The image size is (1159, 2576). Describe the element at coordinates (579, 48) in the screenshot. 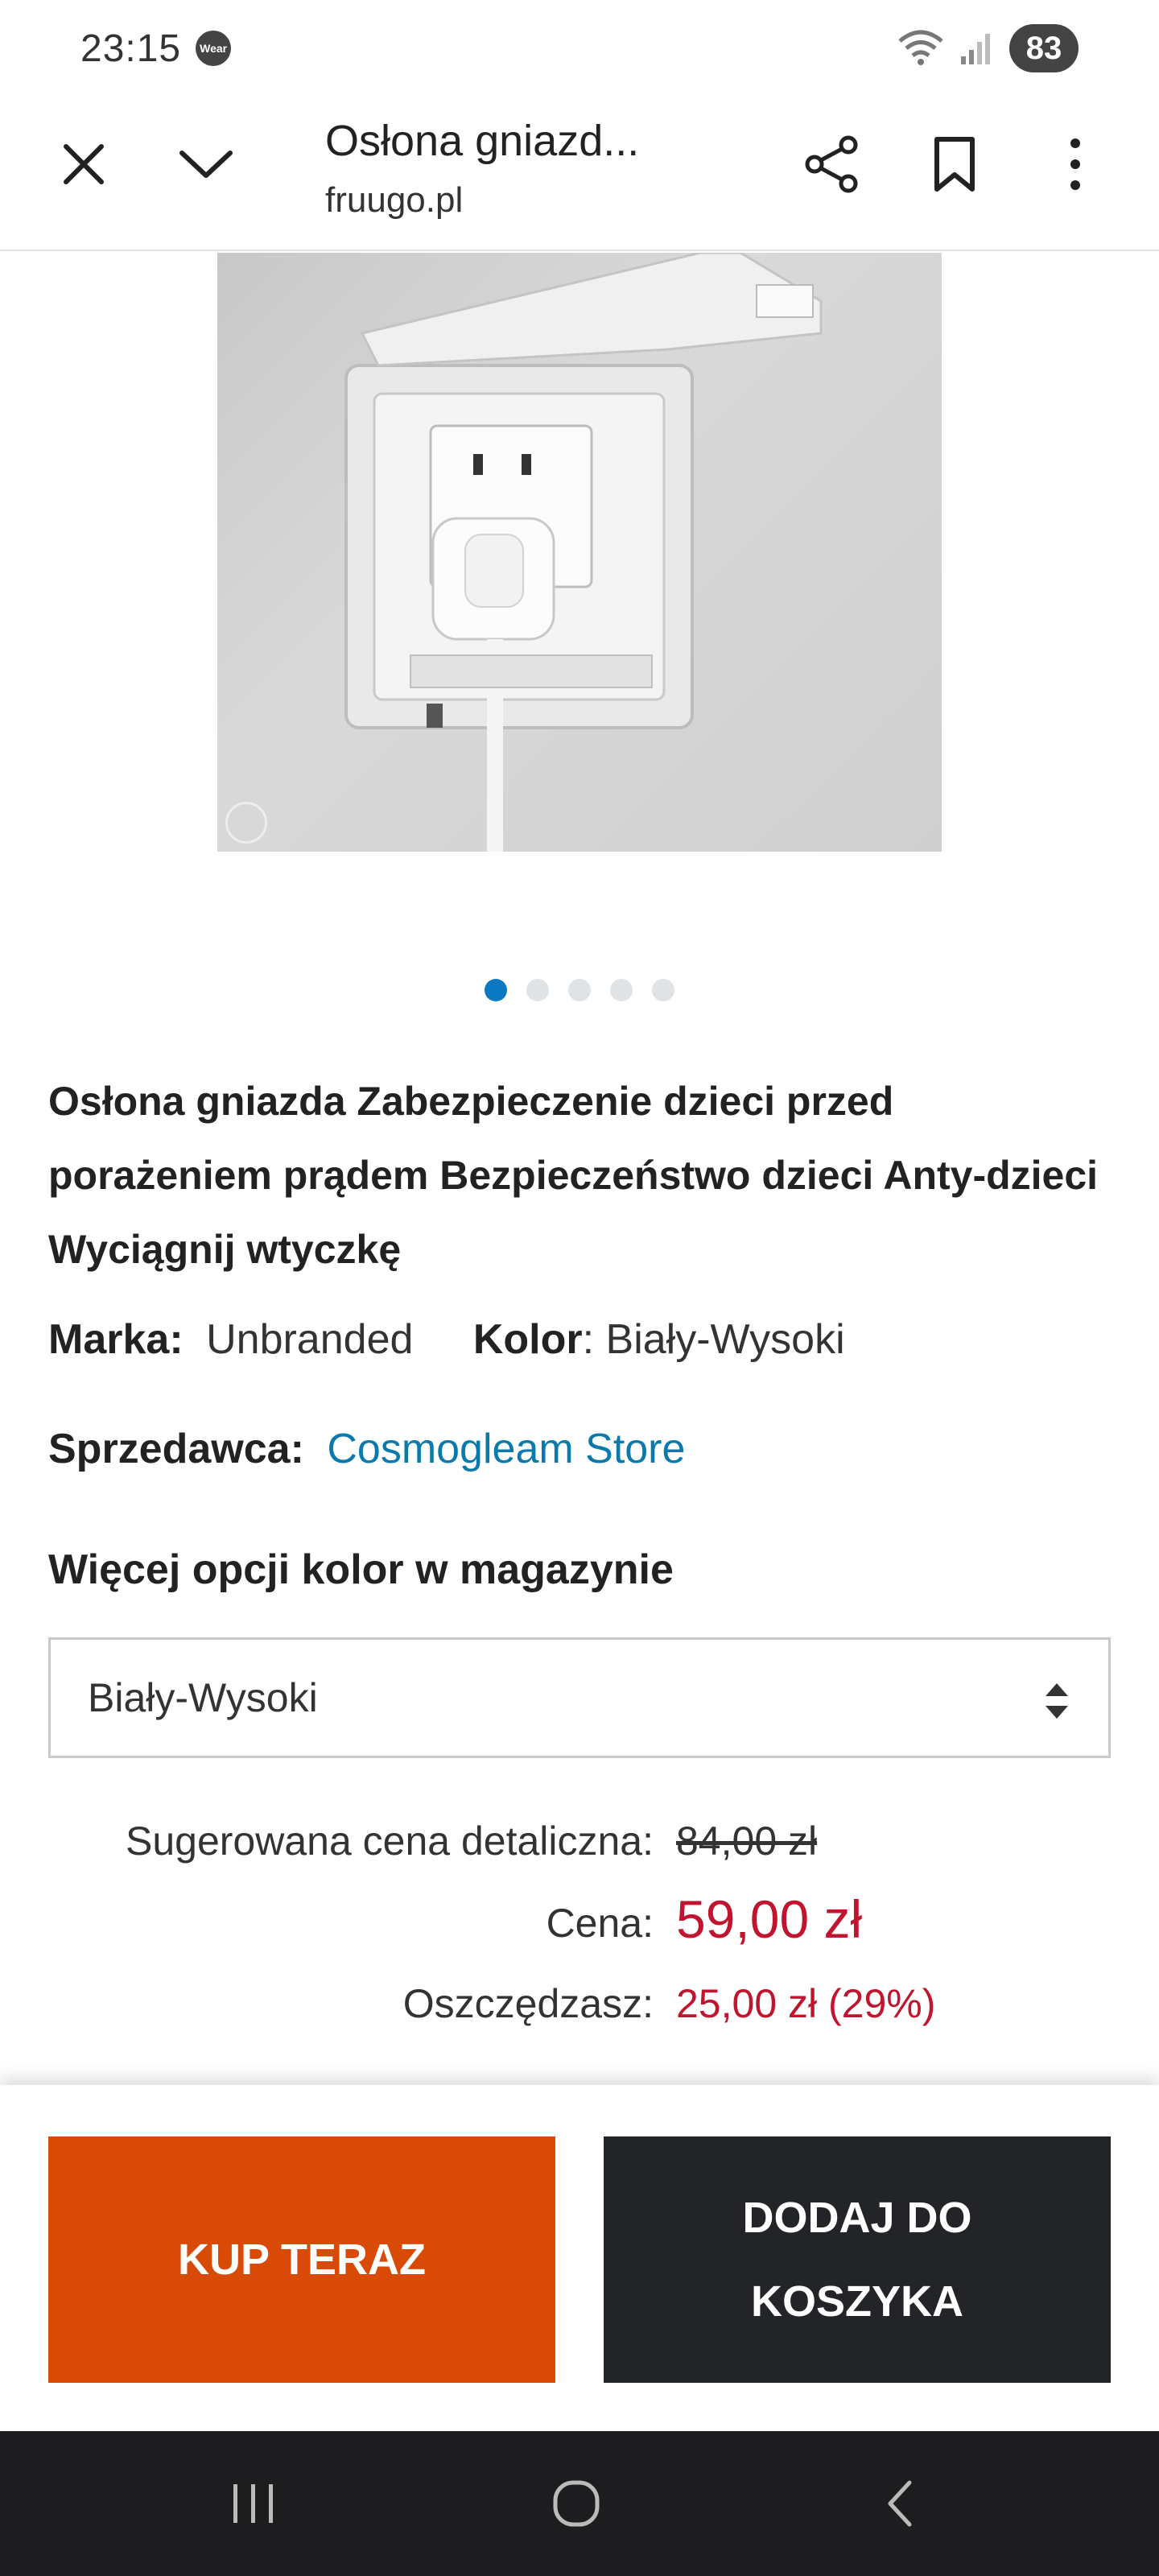

I see `status-bar: 23:15 Wear 83` at that location.